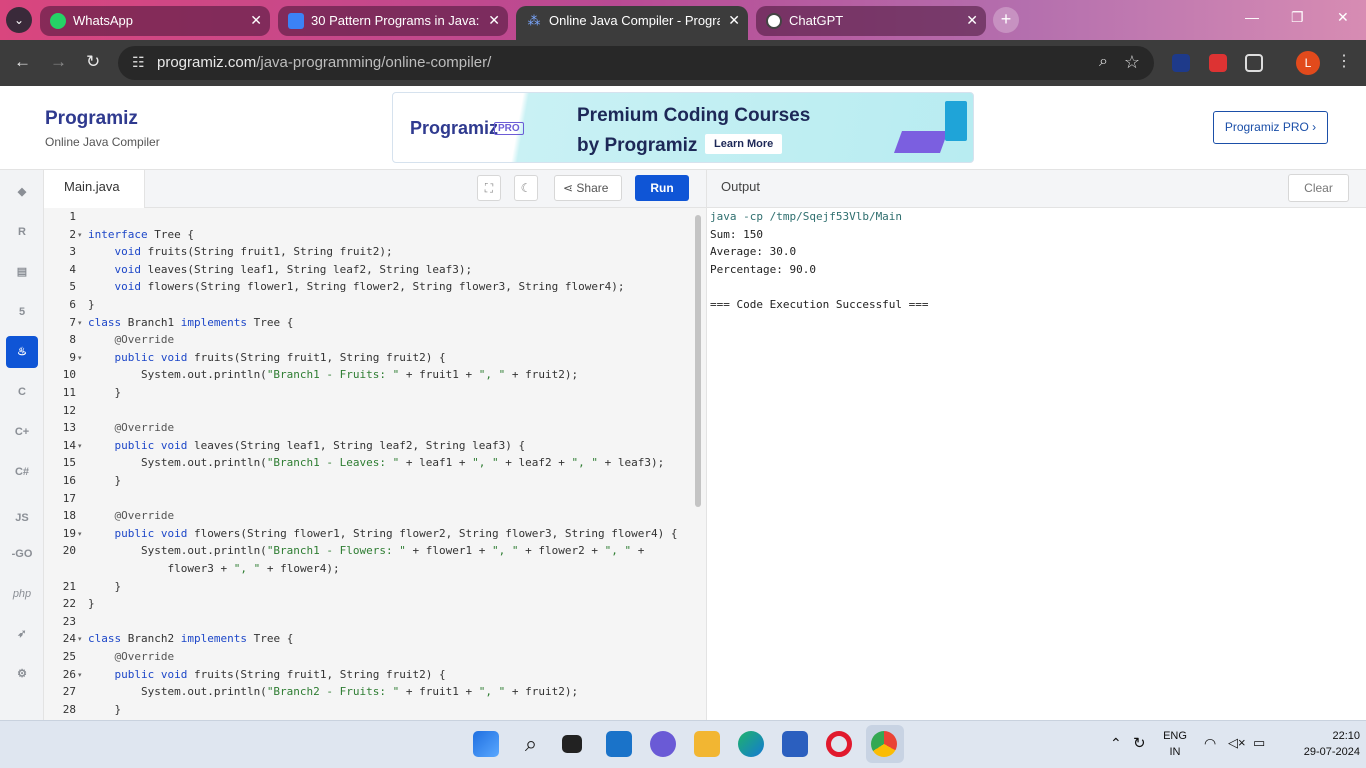  I want to click on chrome-icon, so click(884, 744).